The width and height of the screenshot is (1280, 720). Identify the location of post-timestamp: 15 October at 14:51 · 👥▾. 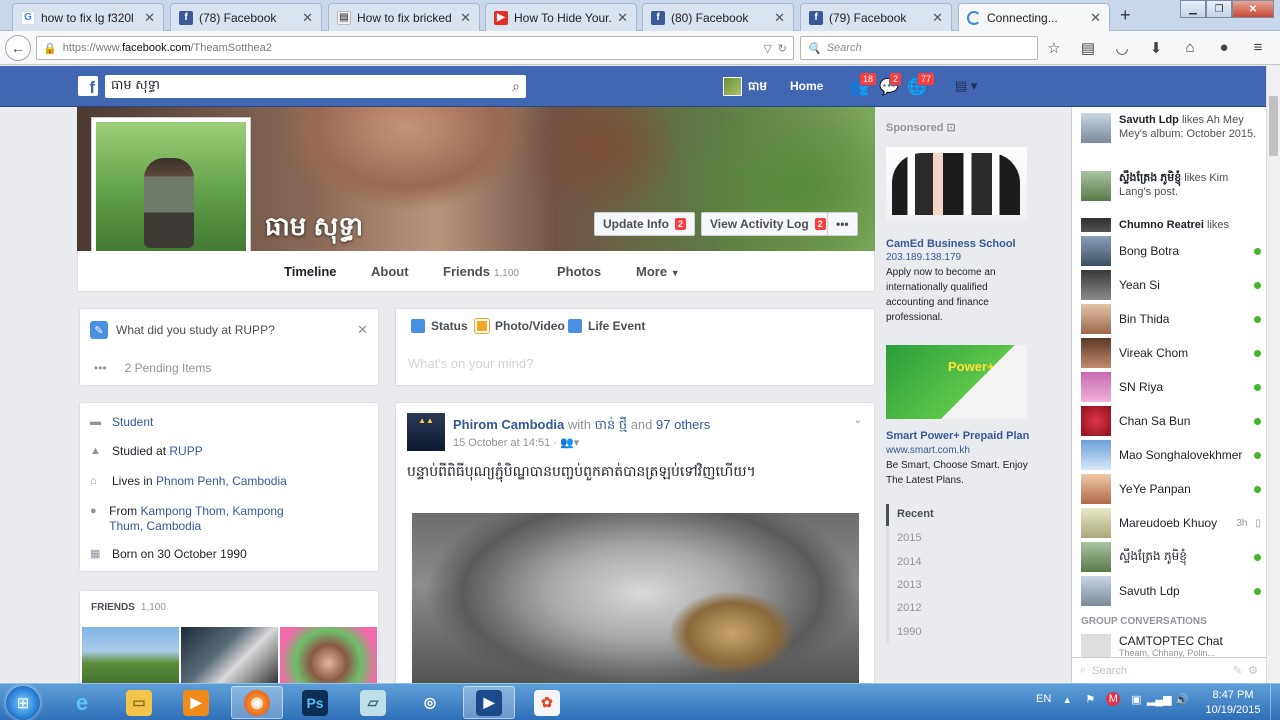
(516, 442).